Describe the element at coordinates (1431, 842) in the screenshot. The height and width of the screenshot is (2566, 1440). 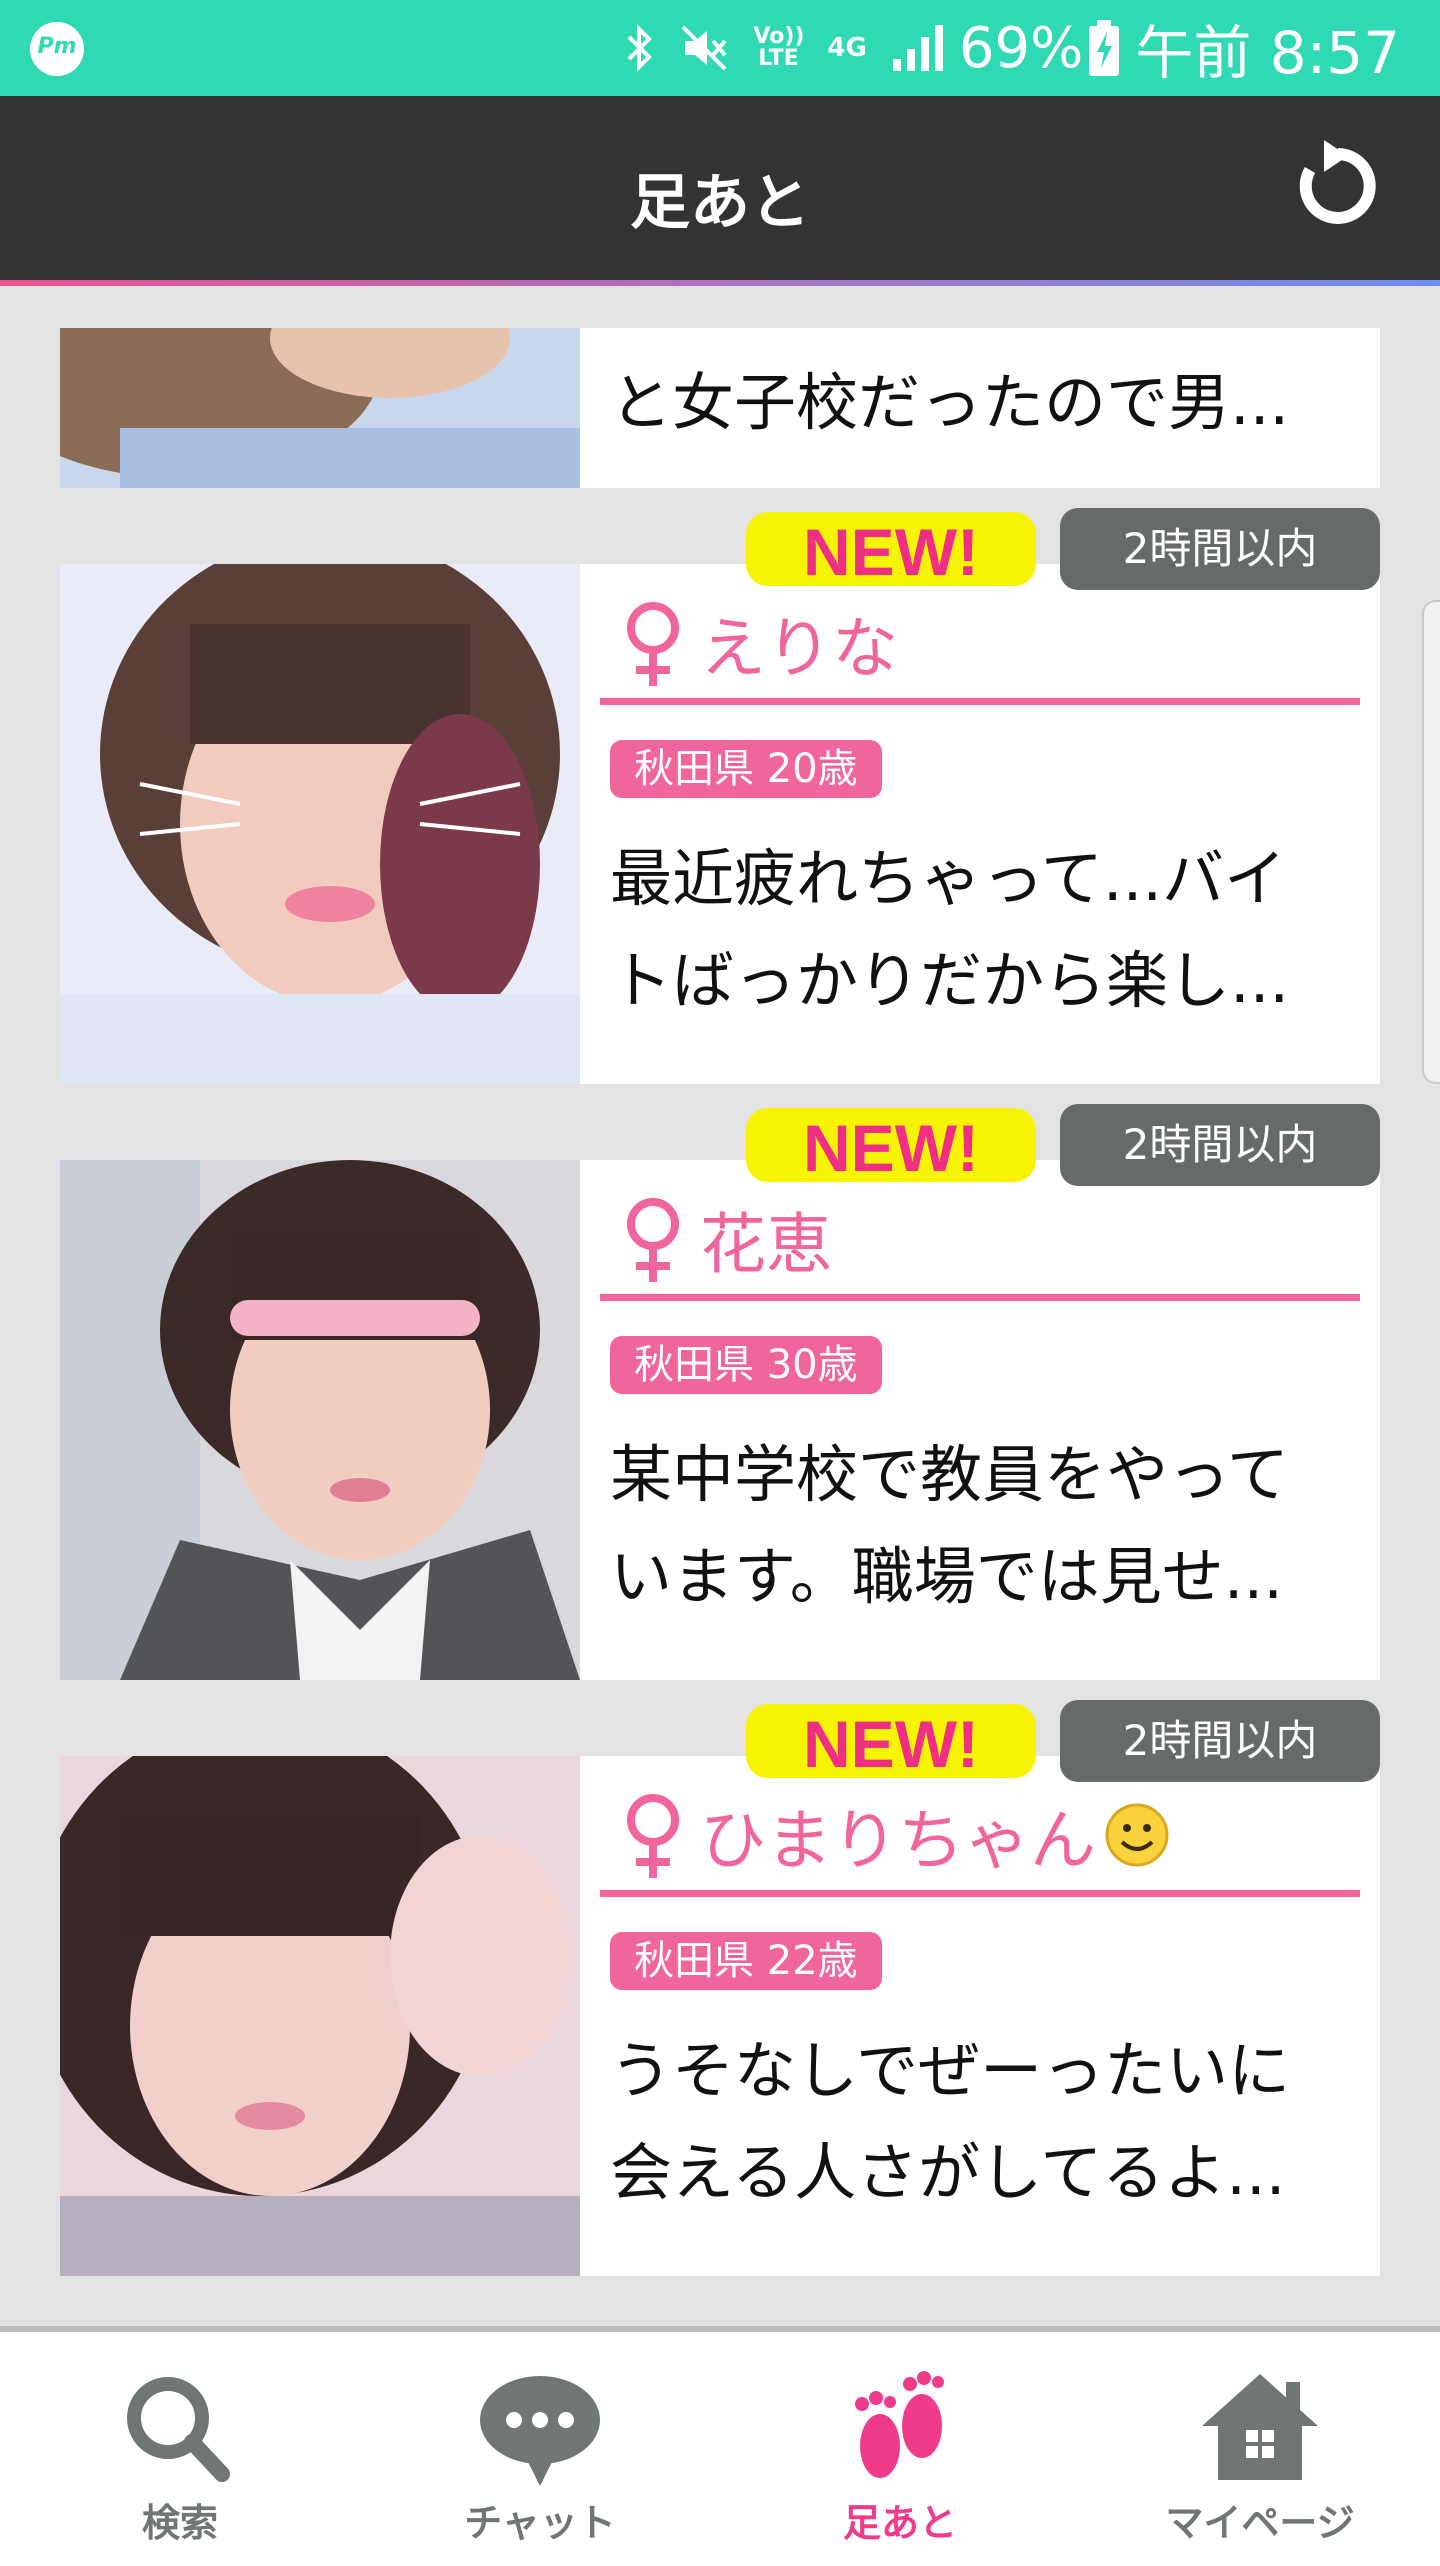
I see `scrollbar-thumb` at that location.